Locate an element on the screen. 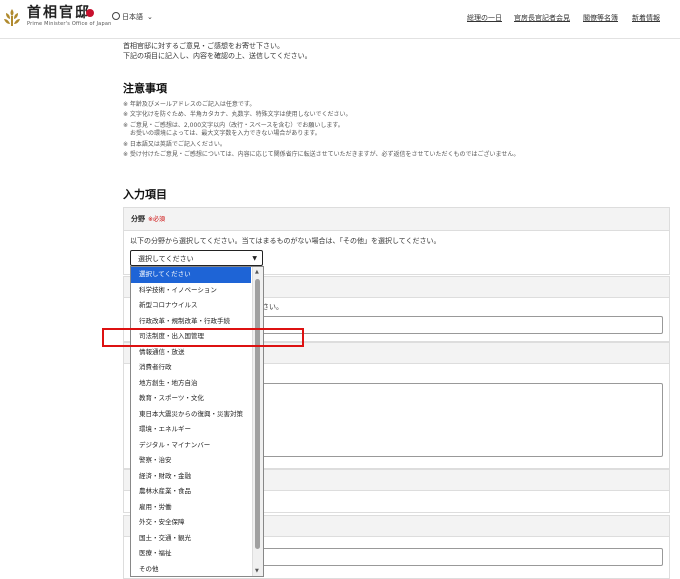 This screenshot has width=680, height=579. option-item: 新型コロナウイルス is located at coordinates (187, 306).